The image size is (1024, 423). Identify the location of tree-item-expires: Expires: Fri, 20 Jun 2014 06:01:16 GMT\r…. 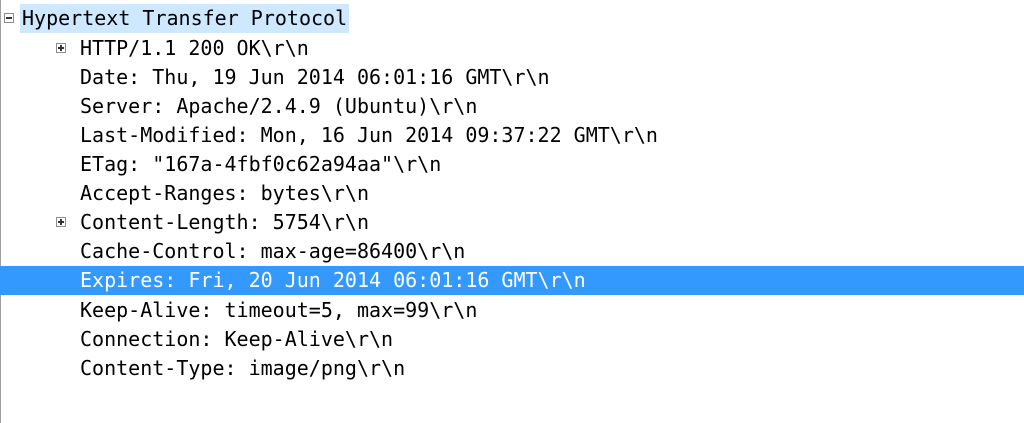
(512, 280).